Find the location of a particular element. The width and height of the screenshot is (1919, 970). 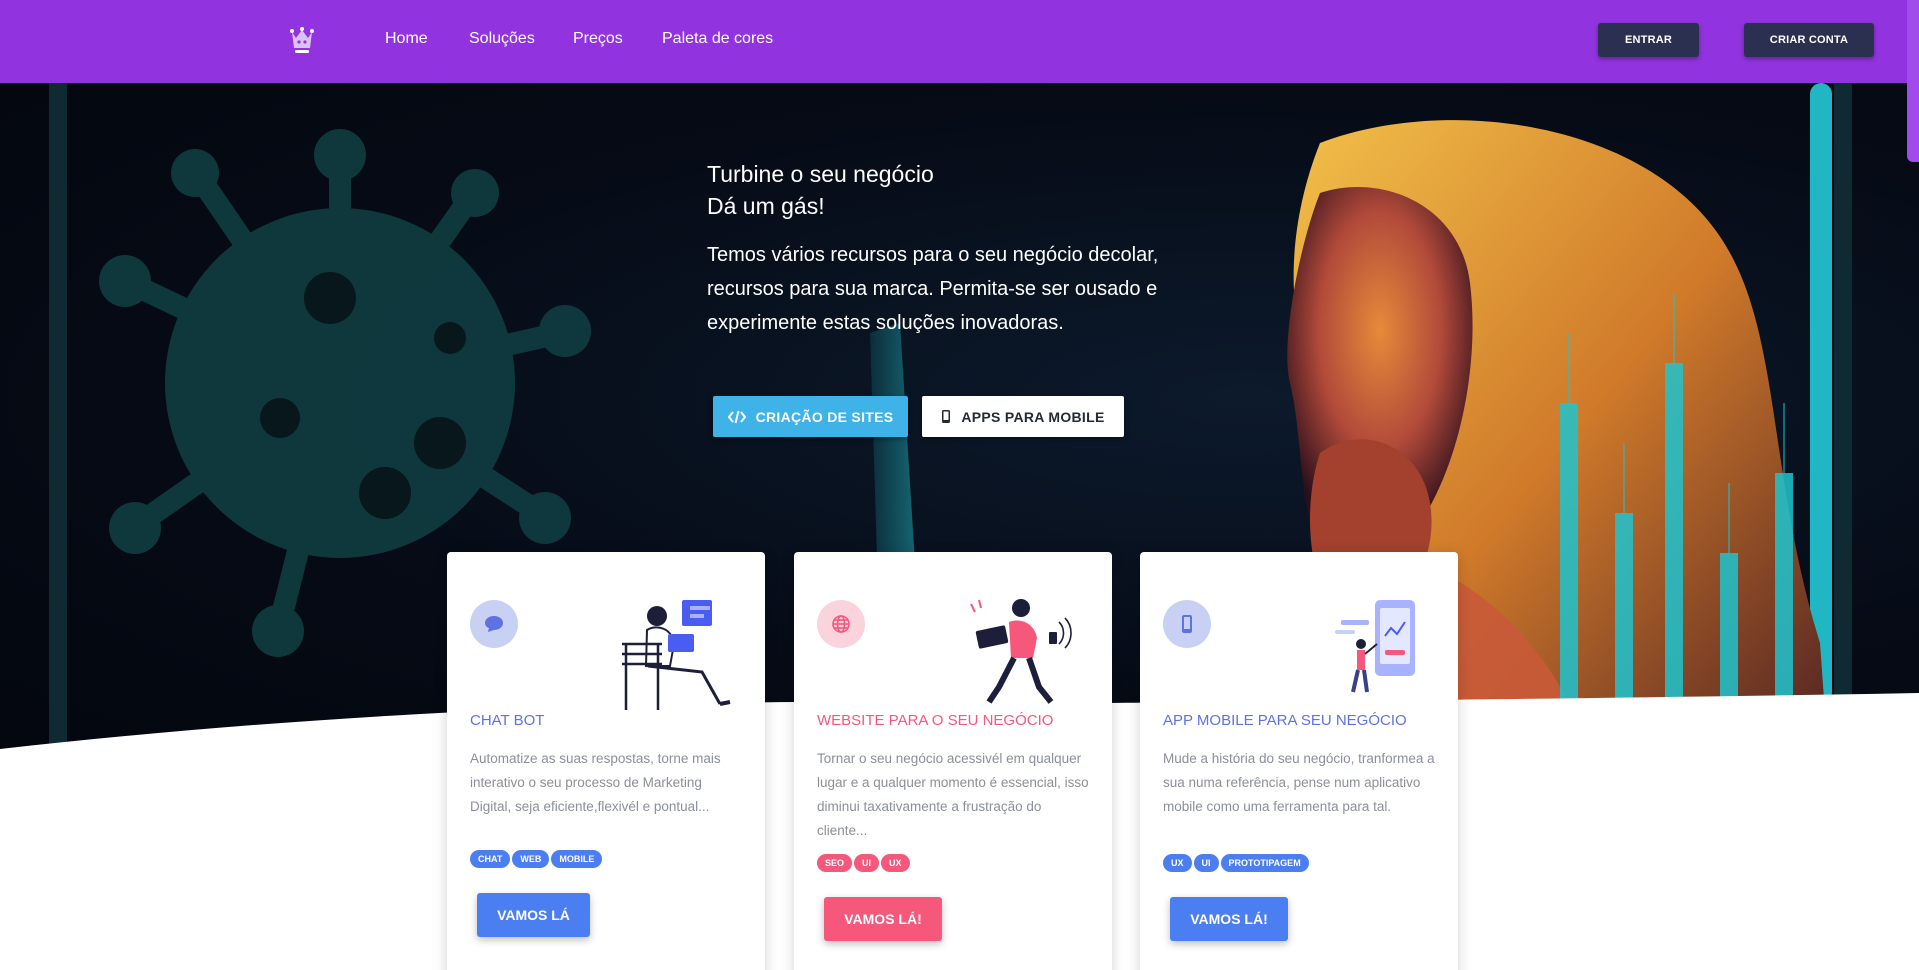

card-tags: SEO UI UX is located at coordinates (863, 863).